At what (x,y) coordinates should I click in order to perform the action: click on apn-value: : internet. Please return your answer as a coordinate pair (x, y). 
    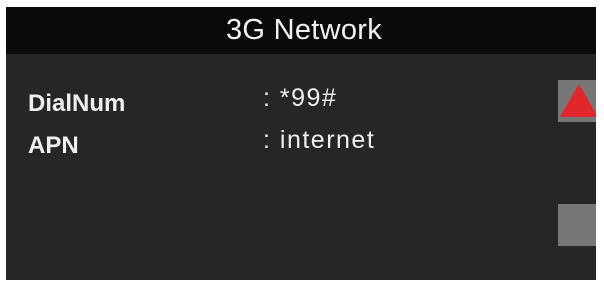
    Looking at the image, I should click on (319, 140).